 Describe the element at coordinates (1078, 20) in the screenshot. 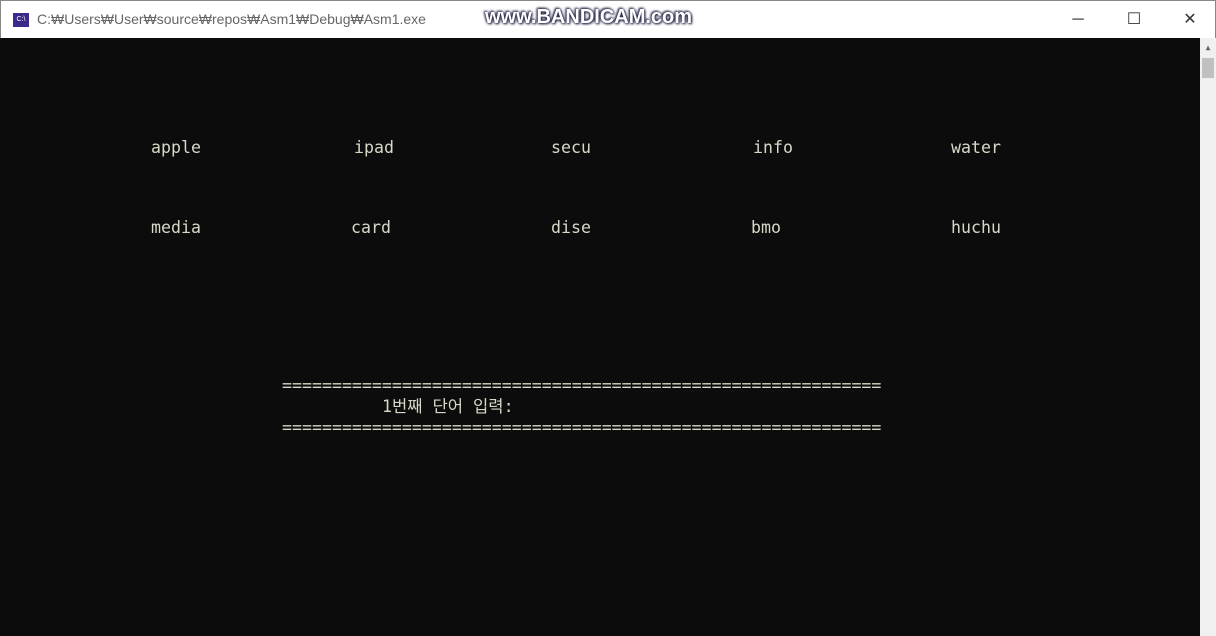

I see `minimize-button: ─` at that location.